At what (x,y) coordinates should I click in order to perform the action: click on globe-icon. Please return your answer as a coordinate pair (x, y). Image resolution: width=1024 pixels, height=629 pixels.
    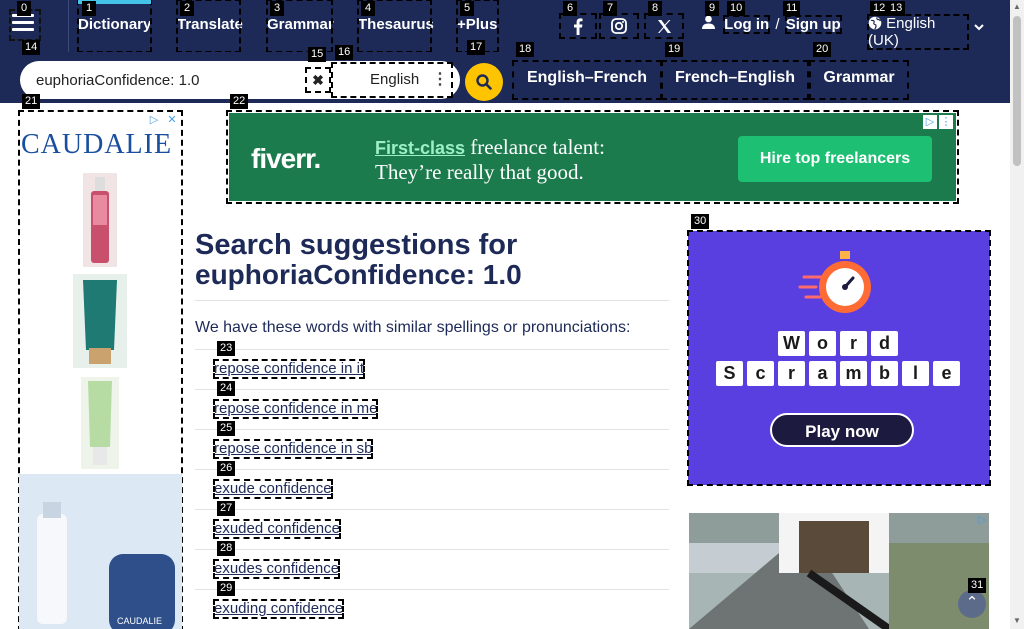
    Looking at the image, I should click on (875, 23).